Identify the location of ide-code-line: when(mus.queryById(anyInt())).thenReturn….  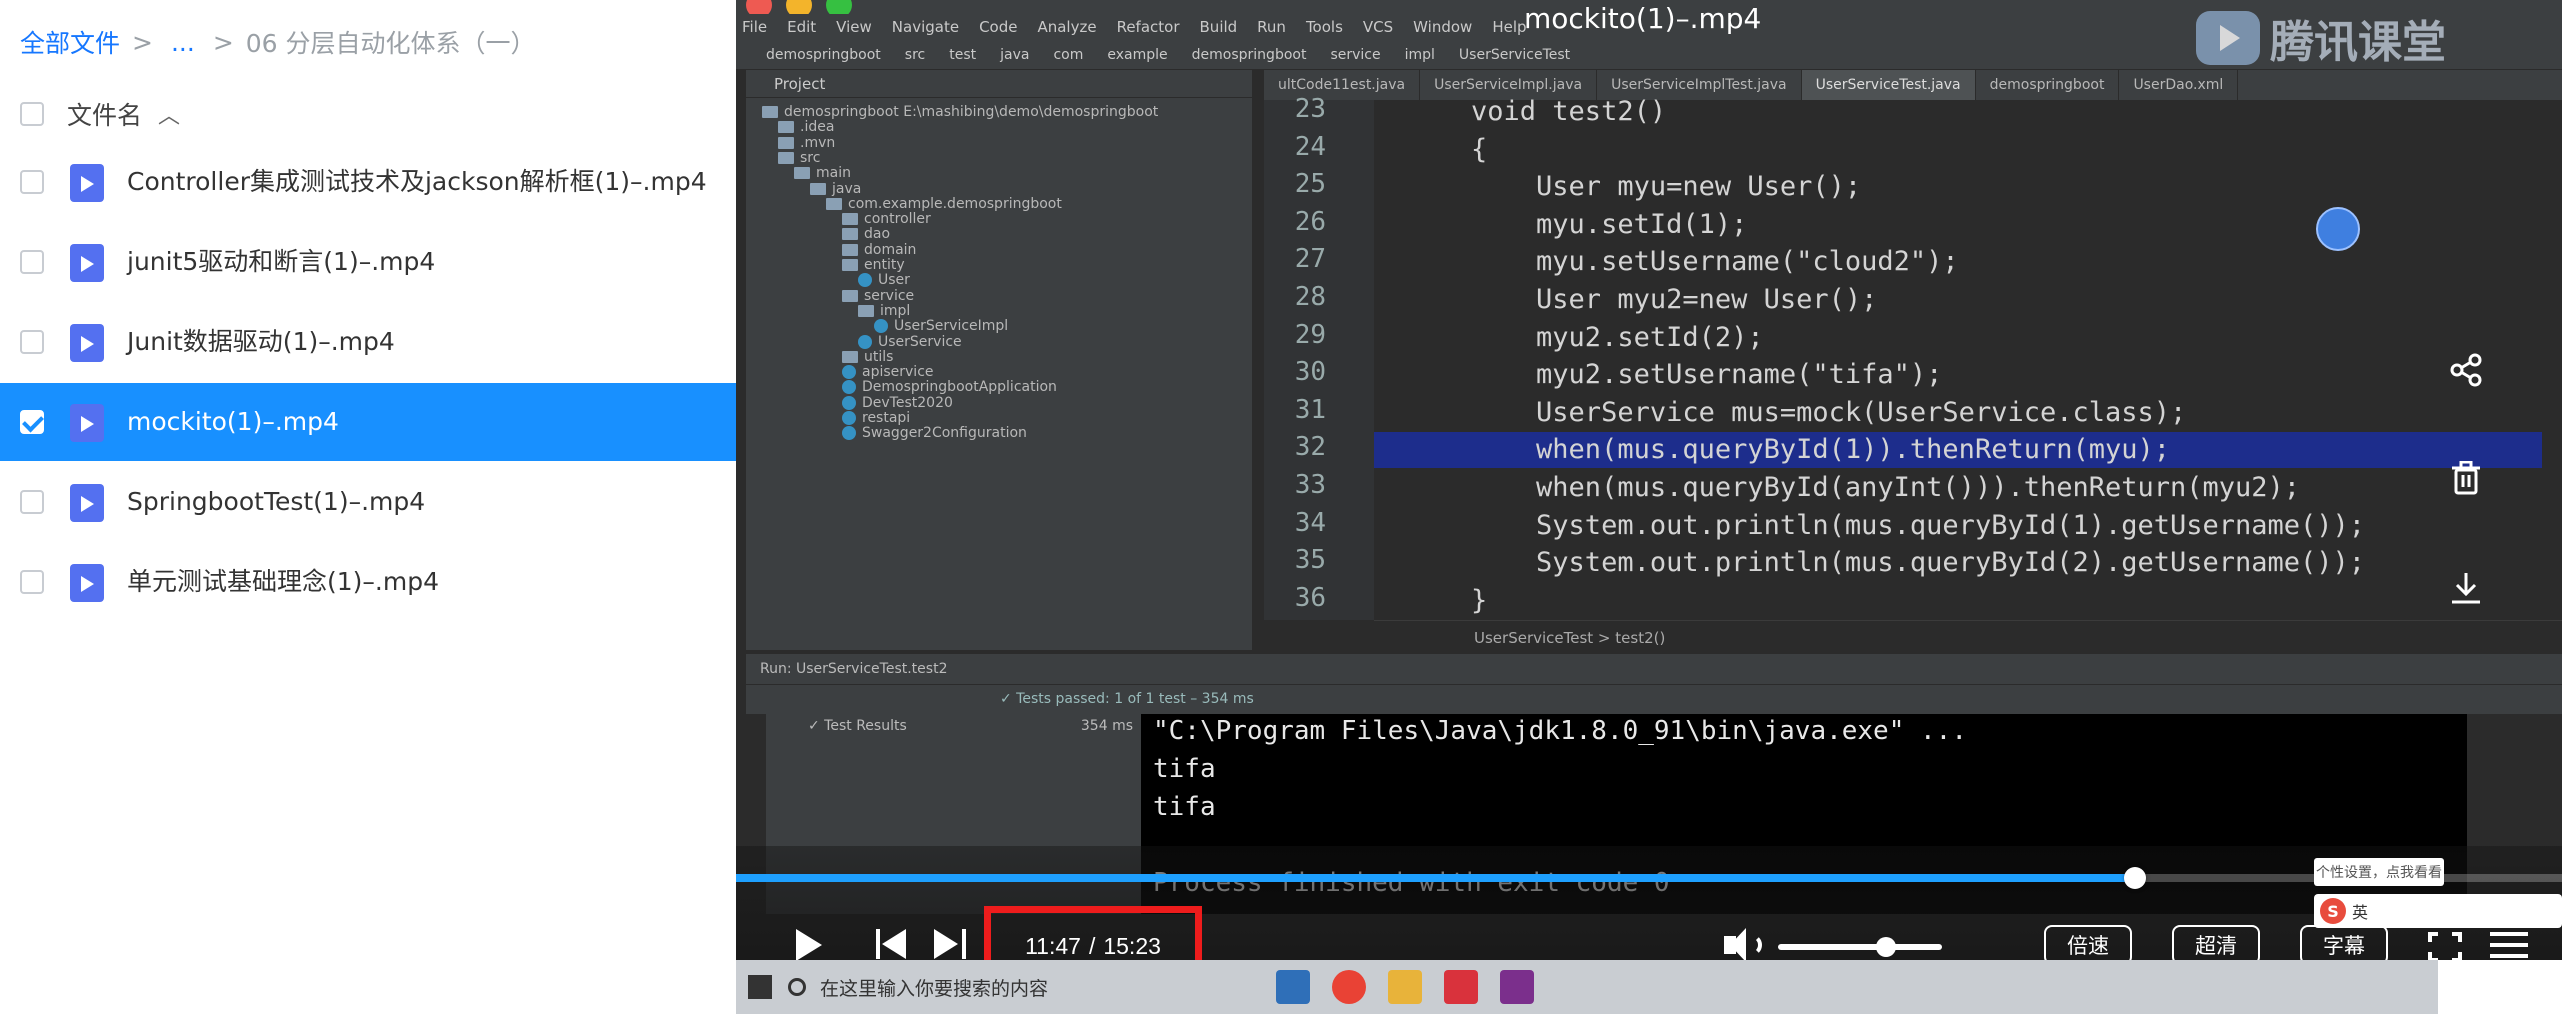
(1853, 487).